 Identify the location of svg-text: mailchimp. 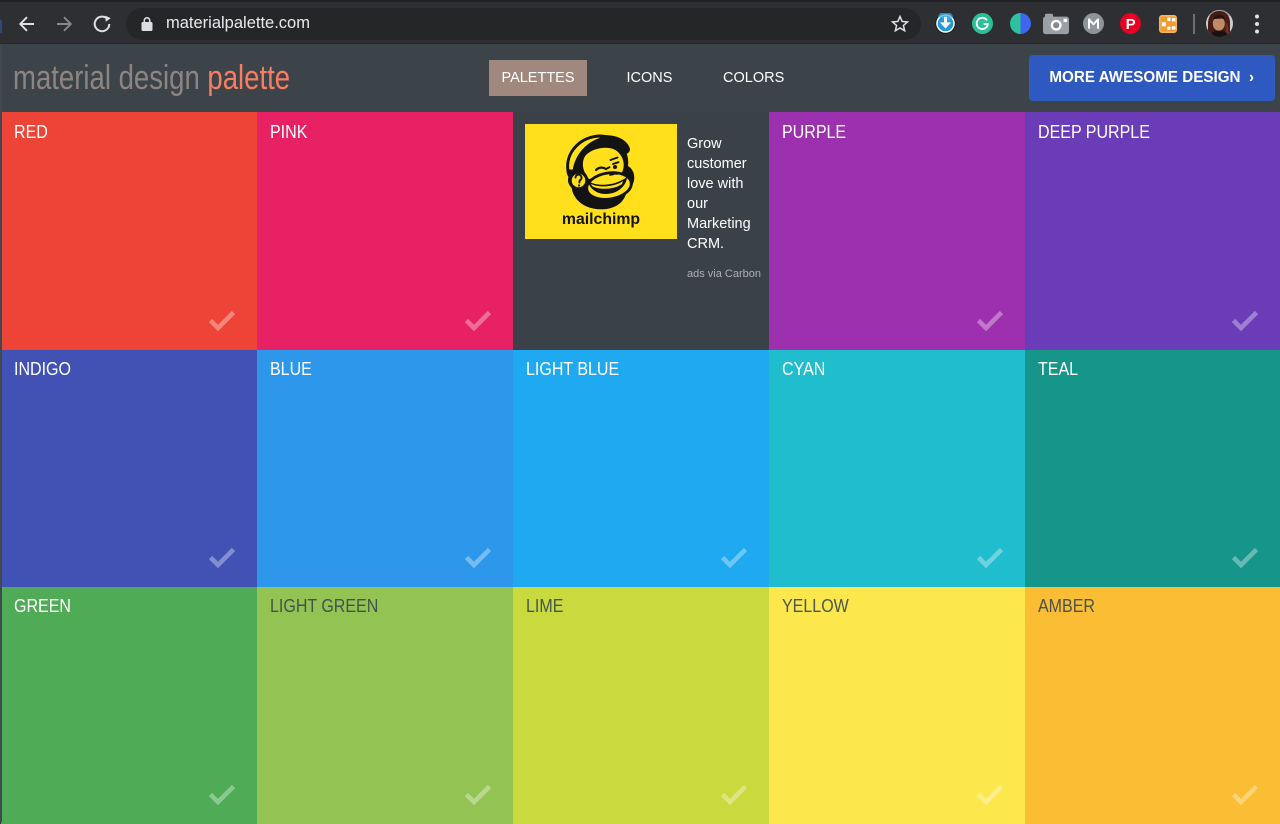
(601, 219).